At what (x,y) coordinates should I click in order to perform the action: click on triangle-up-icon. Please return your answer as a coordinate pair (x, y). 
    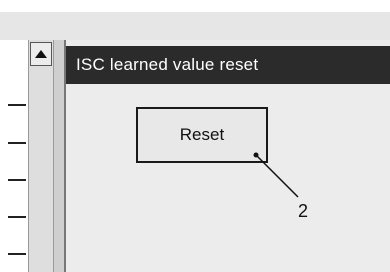
    Looking at the image, I should click on (41, 54).